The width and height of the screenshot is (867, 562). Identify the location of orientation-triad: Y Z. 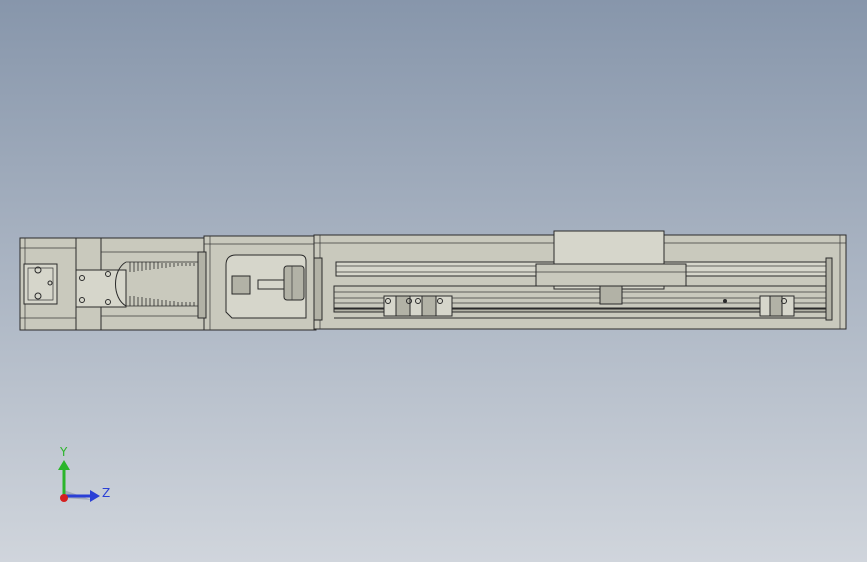
(84, 473).